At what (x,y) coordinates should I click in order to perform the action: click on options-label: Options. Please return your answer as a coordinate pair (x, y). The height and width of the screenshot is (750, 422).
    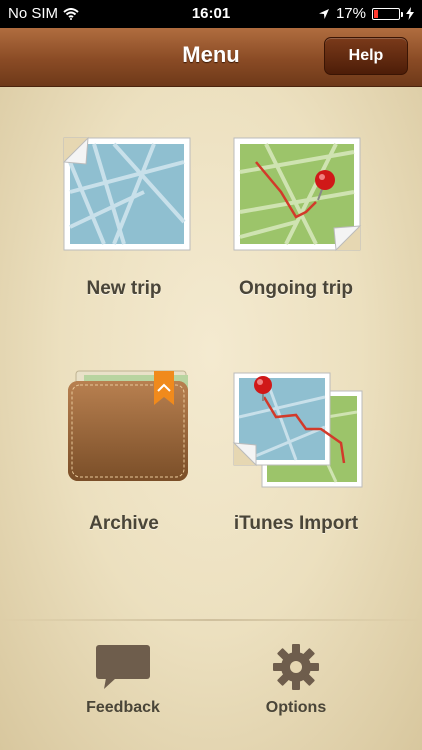
    Looking at the image, I should click on (296, 707).